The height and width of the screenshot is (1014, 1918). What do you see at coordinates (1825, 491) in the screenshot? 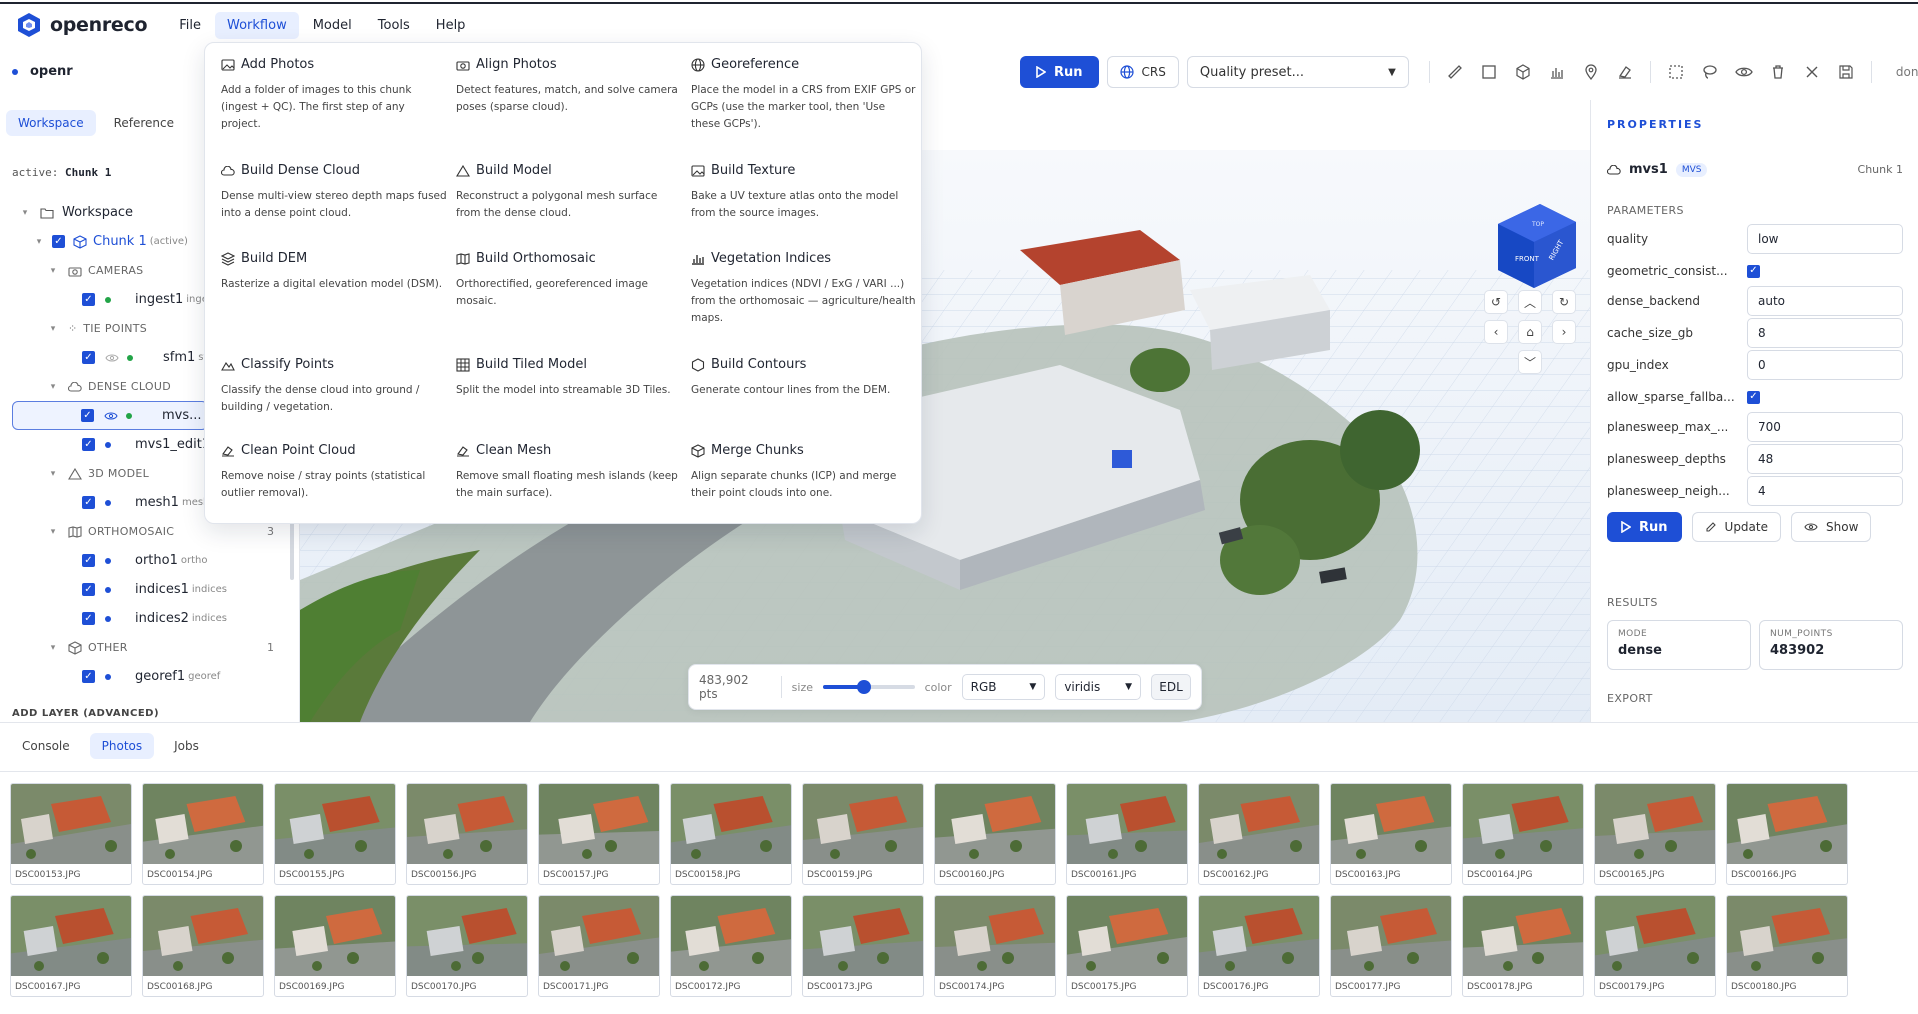
I see `param-planesweep-neigh-input: 4` at bounding box center [1825, 491].